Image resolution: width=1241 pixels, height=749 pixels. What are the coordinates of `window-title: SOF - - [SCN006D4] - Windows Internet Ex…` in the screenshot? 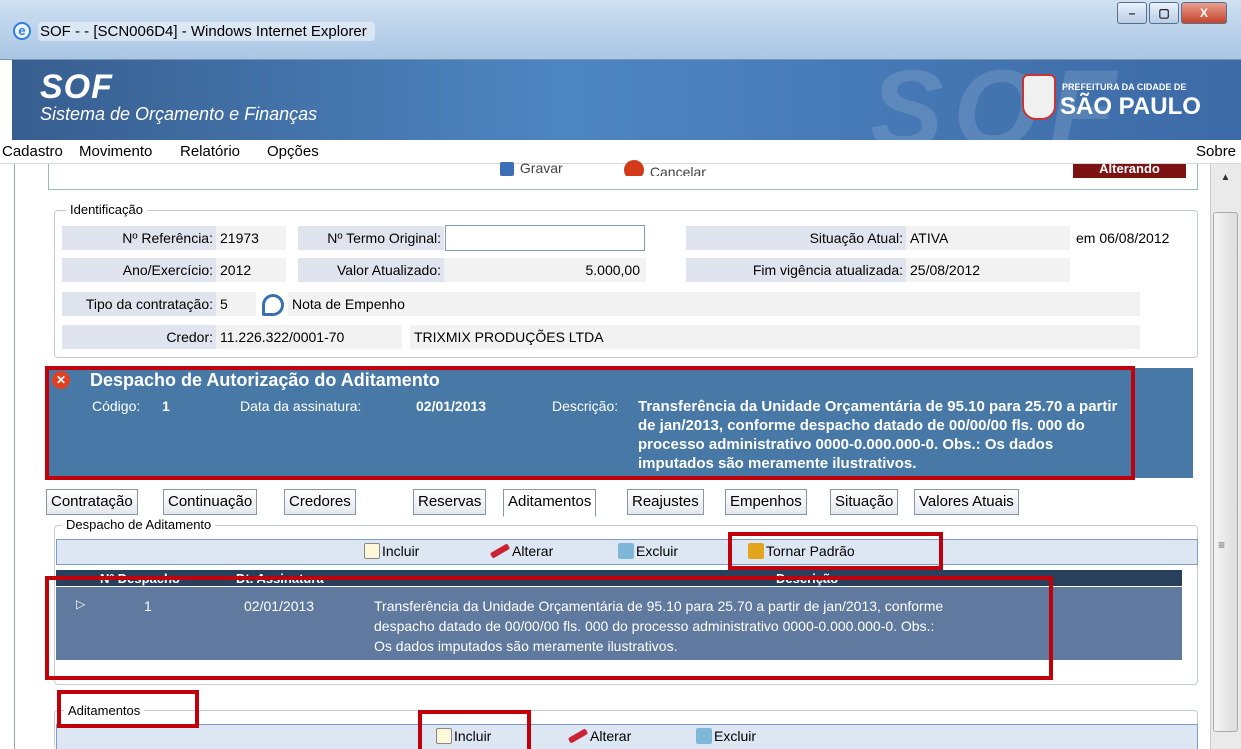 It's located at (206, 31).